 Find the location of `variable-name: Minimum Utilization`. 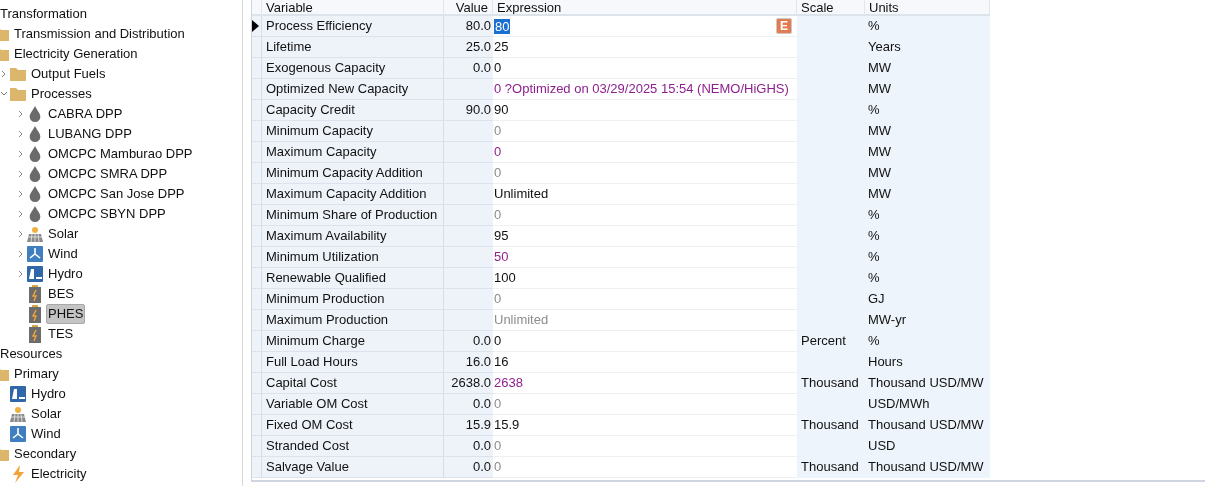

variable-name: Minimum Utilization is located at coordinates (353, 257).